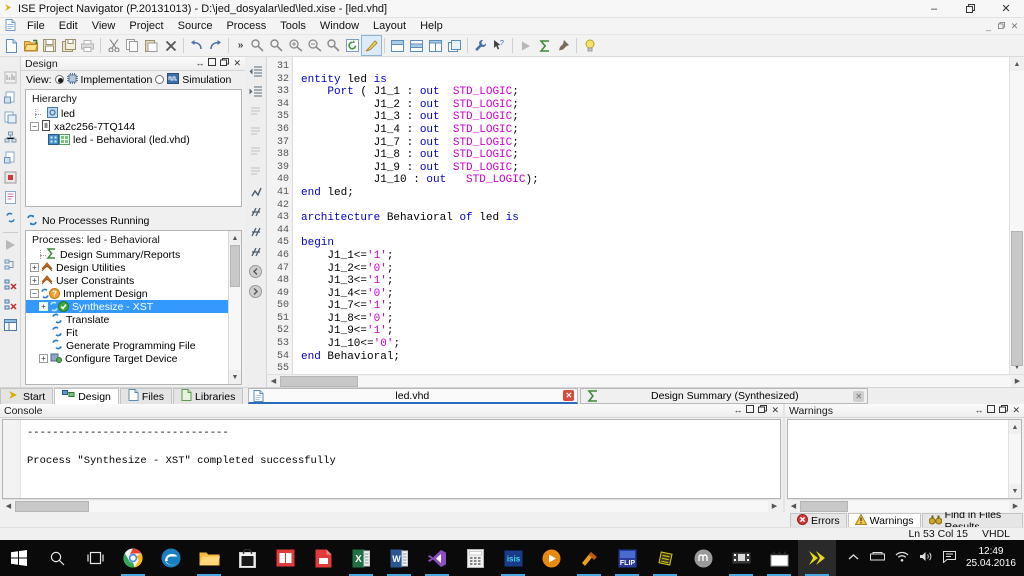 This screenshot has width=1024, height=576. Describe the element at coordinates (171, 558) in the screenshot. I see `edge-icon` at that location.